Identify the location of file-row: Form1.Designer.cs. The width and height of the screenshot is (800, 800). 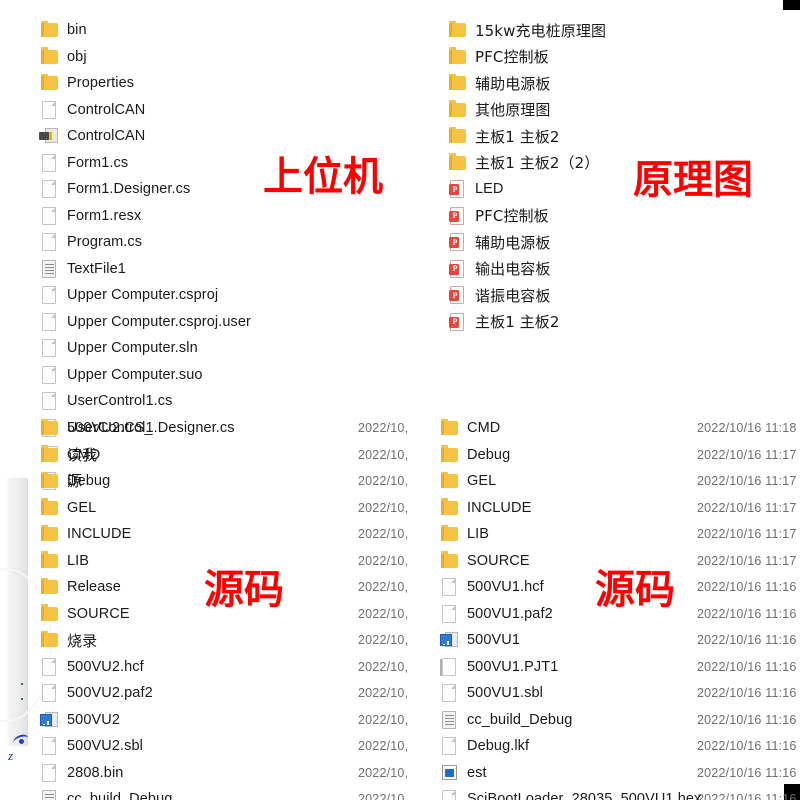
(144, 189).